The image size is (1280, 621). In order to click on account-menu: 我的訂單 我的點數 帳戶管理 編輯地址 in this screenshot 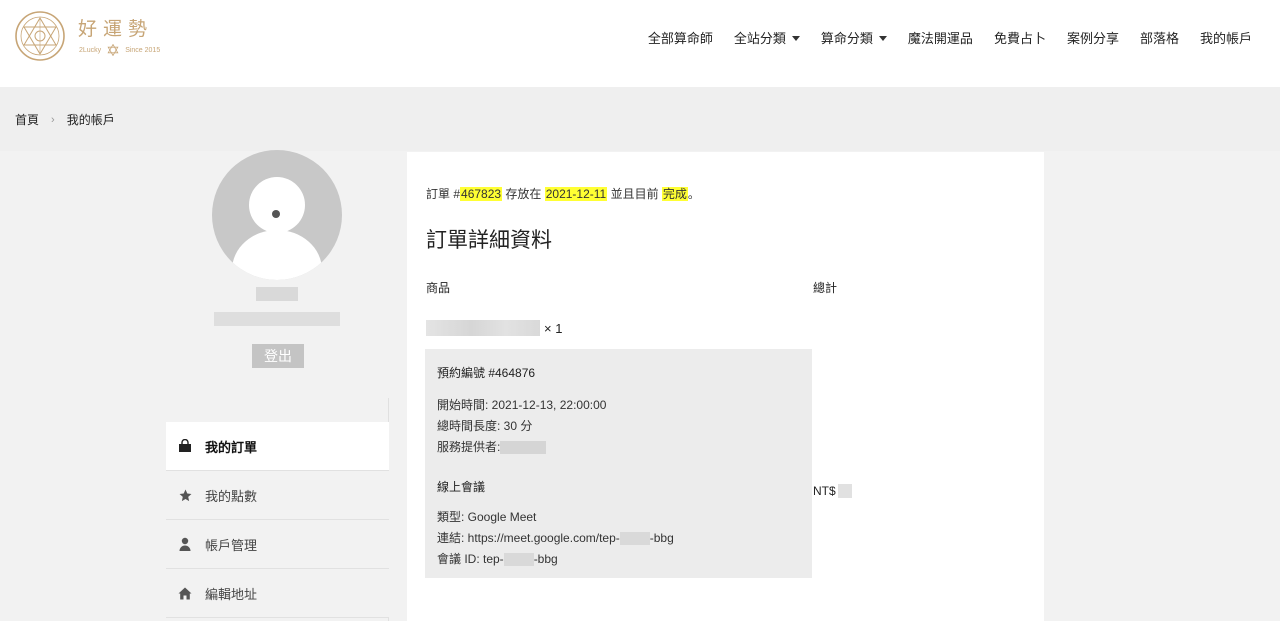, I will do `click(277, 520)`.